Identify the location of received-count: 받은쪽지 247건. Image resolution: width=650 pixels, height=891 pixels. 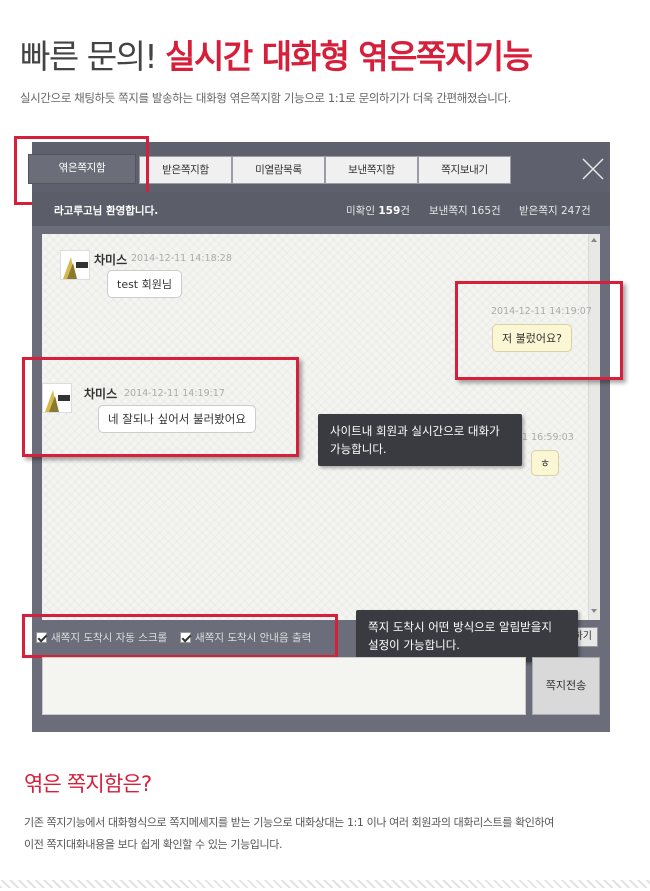
(555, 211).